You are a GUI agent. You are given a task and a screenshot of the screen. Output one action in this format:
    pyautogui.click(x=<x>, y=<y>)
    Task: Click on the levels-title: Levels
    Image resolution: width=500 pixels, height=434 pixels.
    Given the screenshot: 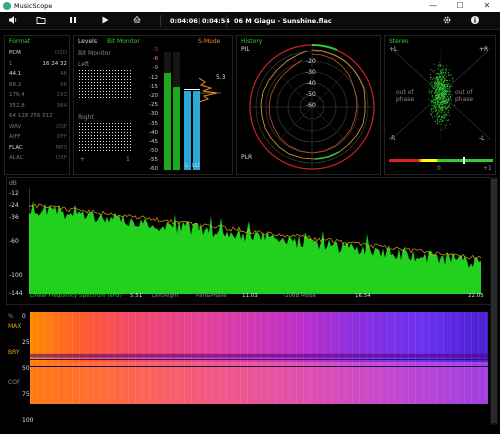 What is the action you would take?
    pyautogui.click(x=87, y=41)
    